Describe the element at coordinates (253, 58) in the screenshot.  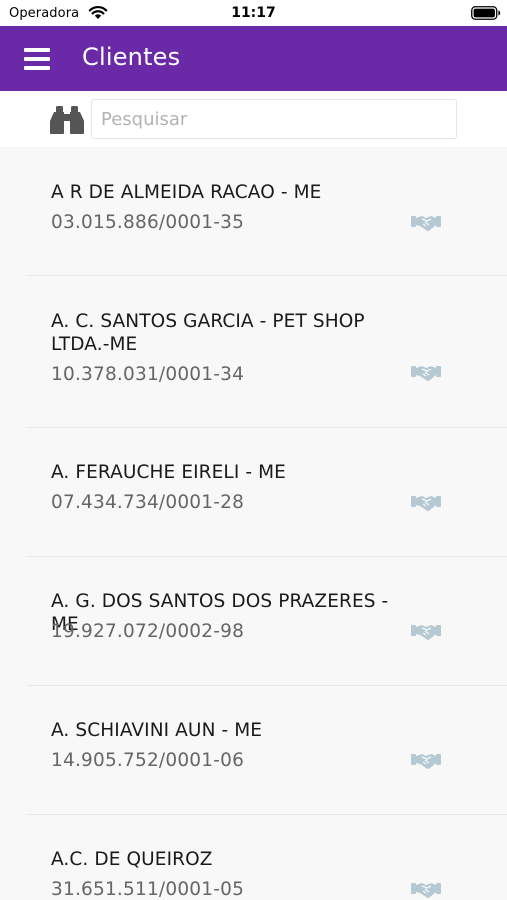
I see `app-bar: Clientes` at that location.